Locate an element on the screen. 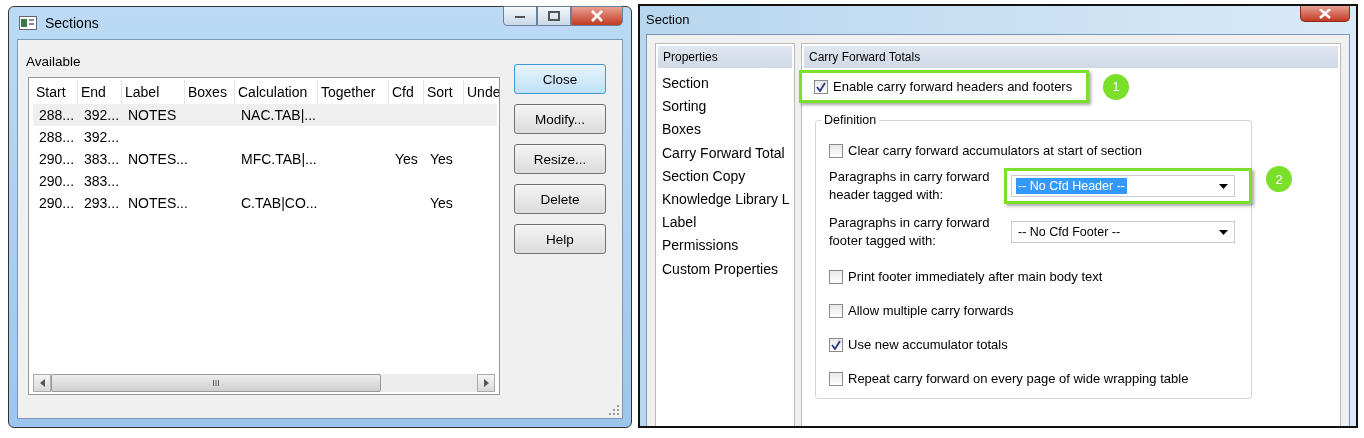 This screenshot has height=438, width=1364. nav-item: Label is located at coordinates (725, 223).